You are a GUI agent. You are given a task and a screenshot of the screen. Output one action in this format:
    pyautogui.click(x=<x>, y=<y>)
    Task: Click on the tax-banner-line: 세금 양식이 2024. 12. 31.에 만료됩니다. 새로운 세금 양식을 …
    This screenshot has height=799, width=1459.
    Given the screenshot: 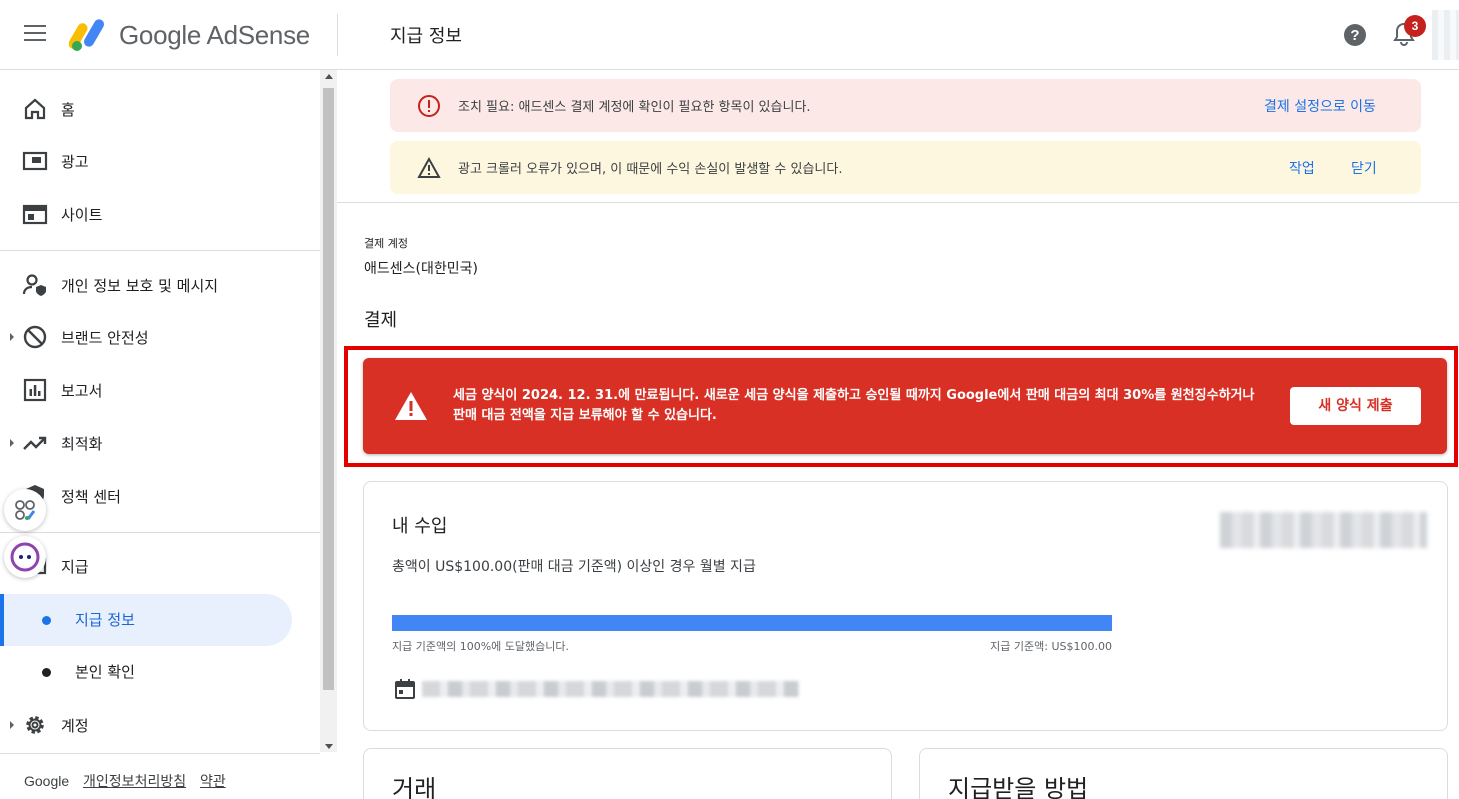 What is the action you would take?
    pyautogui.click(x=854, y=395)
    